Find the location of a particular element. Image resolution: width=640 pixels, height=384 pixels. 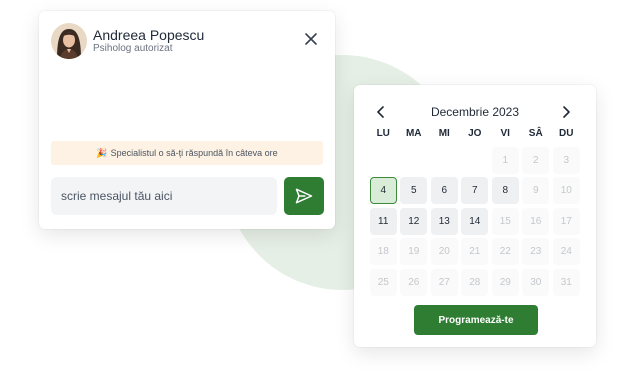

day-number: 4 is located at coordinates (383, 191).